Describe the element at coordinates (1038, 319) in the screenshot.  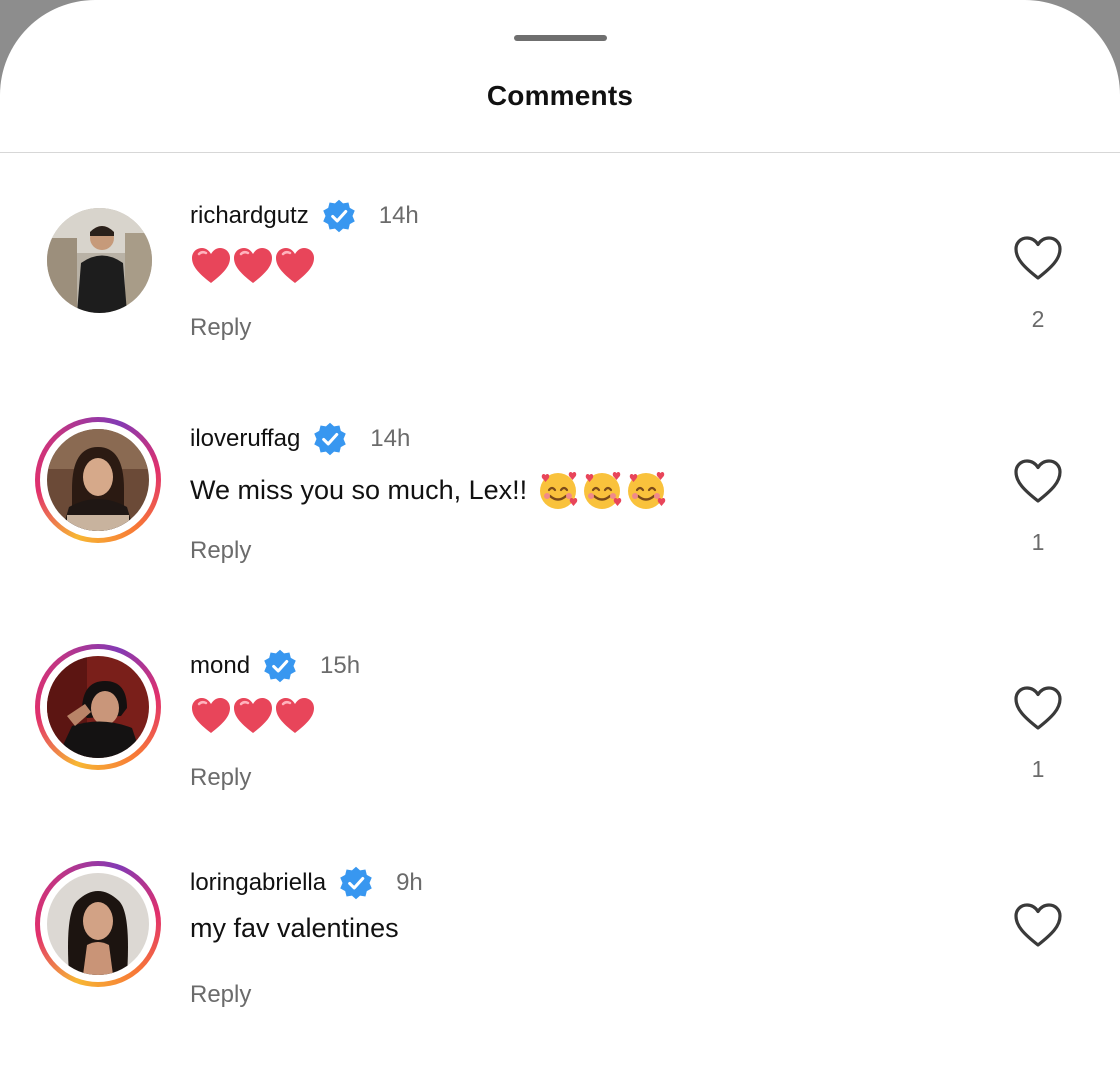
I see `like-count: 2` at that location.